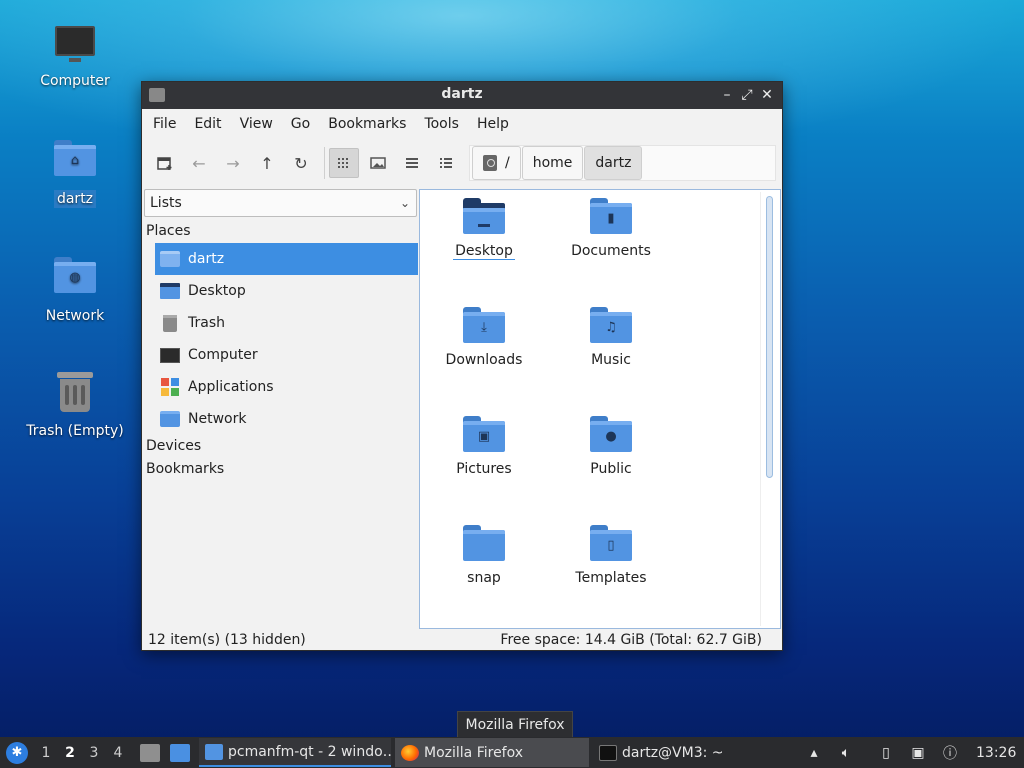 This screenshot has height=768, width=1024. Describe the element at coordinates (769, 337) in the screenshot. I see `scrollbar-thumb` at that location.